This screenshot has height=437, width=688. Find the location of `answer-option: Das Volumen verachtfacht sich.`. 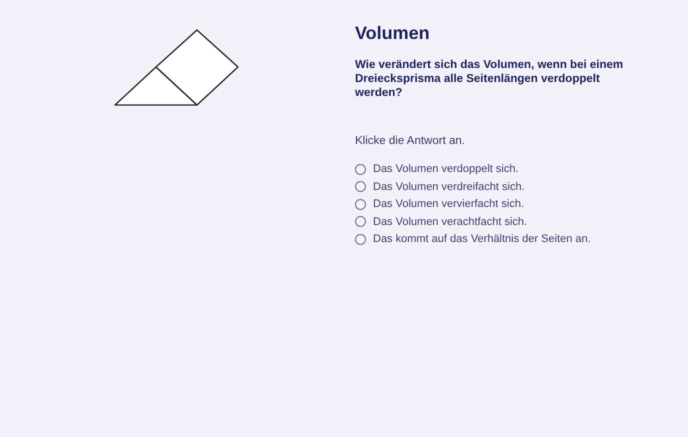

answer-option: Das Volumen verachtfacht sich. is located at coordinates (500, 221).